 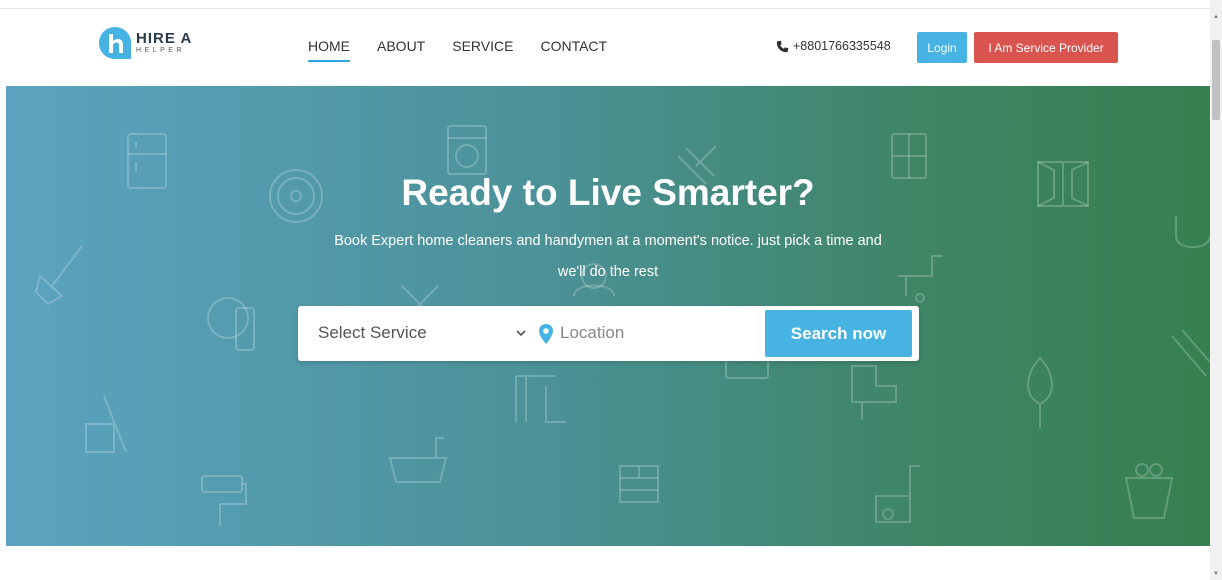 What do you see at coordinates (401, 50) in the screenshot?
I see `nav-about: ABOUT` at bounding box center [401, 50].